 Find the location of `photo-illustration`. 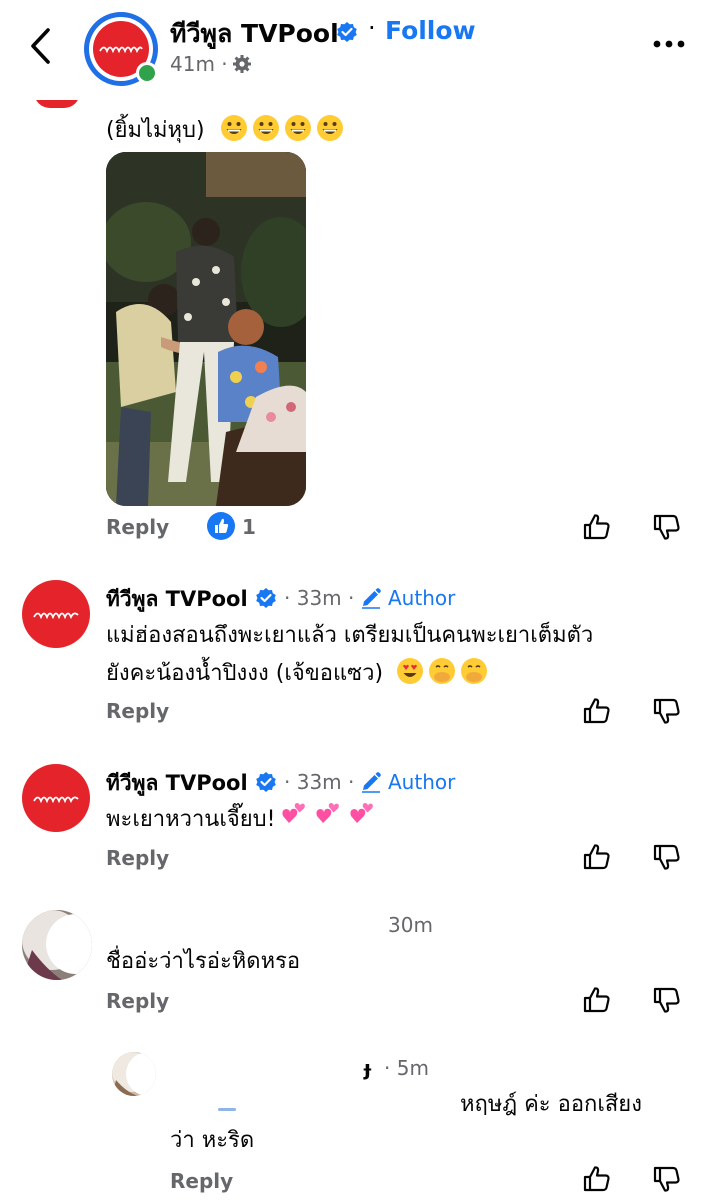

photo-illustration is located at coordinates (206, 329).